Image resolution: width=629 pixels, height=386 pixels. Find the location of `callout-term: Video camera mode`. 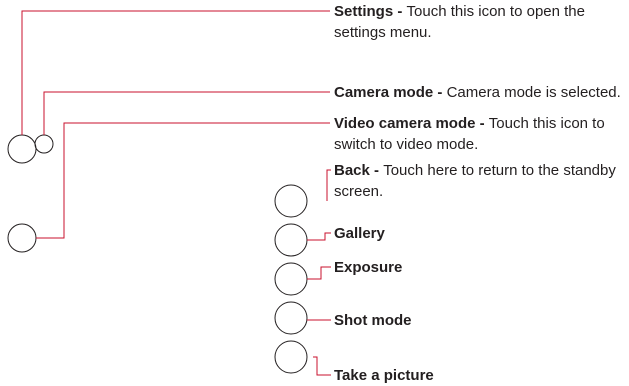

callout-term: Video camera mode is located at coordinates (405, 123).